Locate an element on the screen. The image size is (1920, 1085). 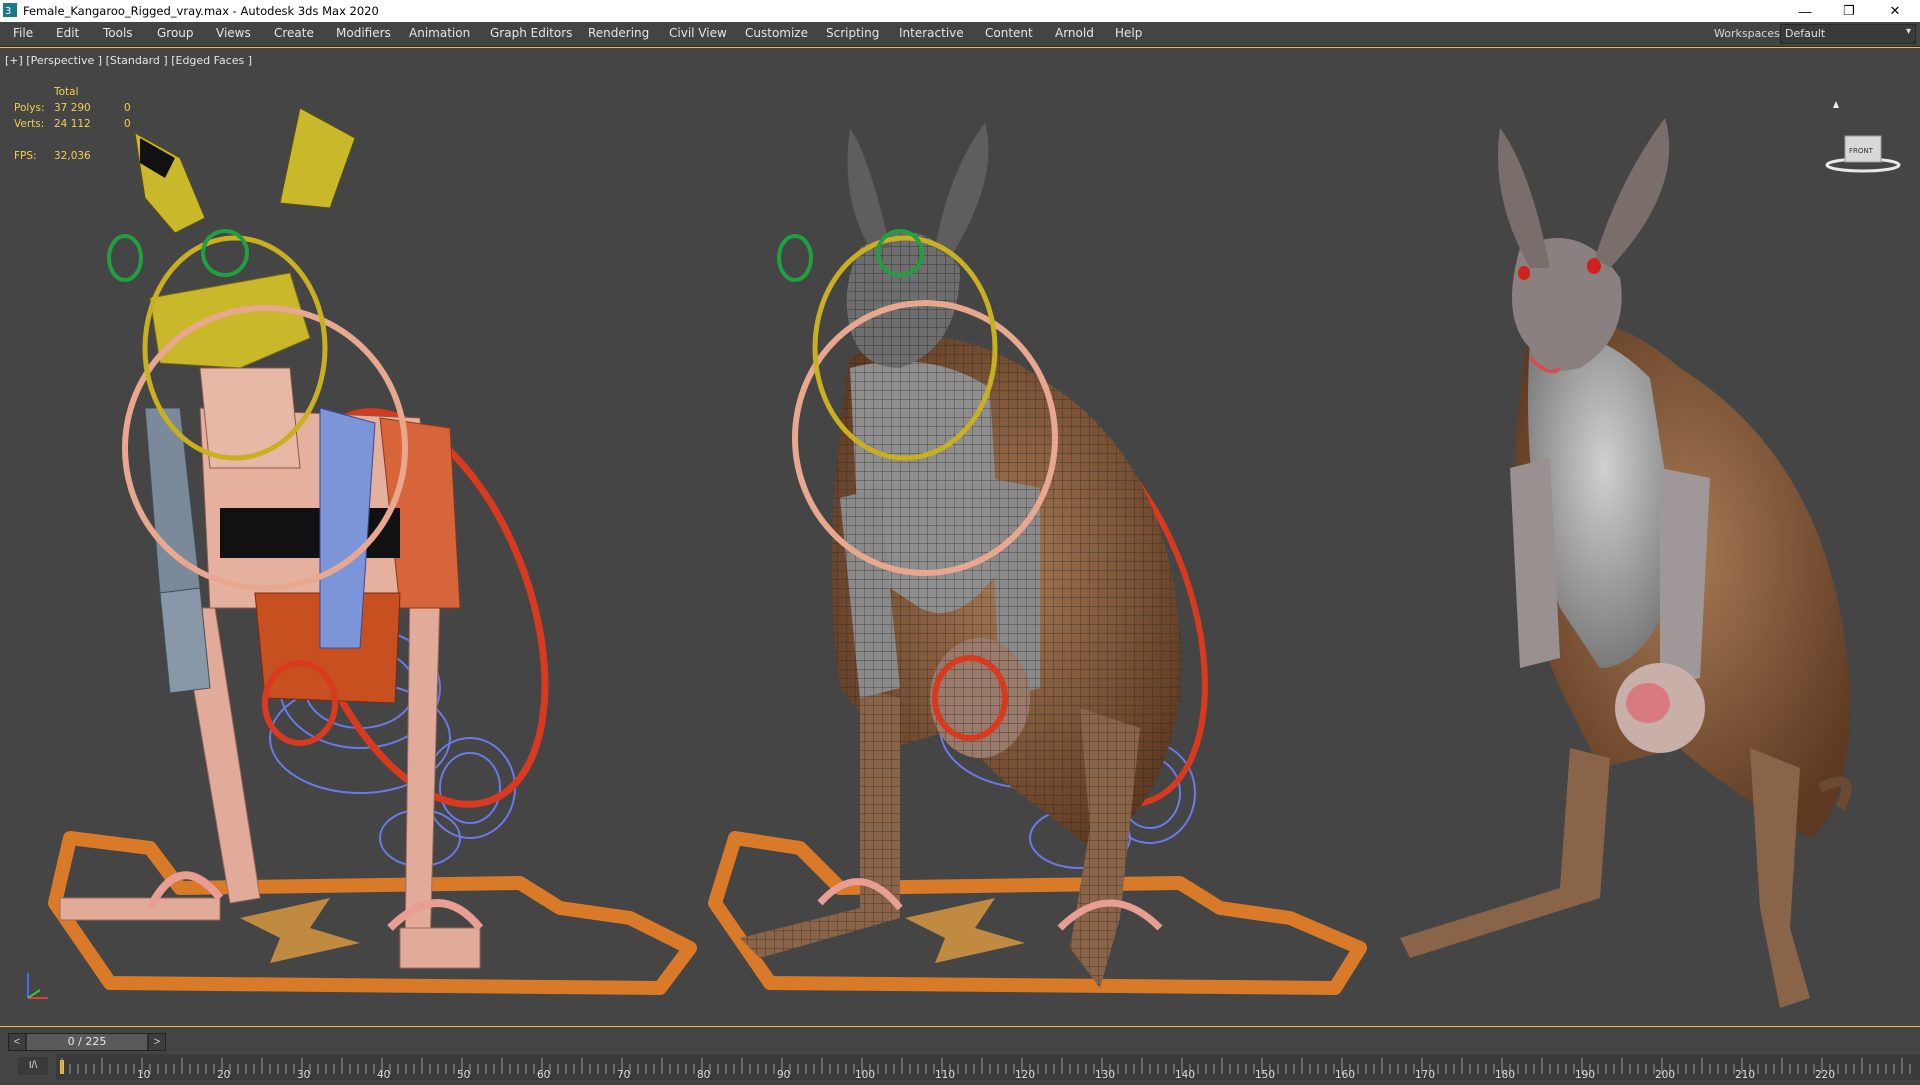
tick-label: 140 is located at coordinates (1185, 1075).